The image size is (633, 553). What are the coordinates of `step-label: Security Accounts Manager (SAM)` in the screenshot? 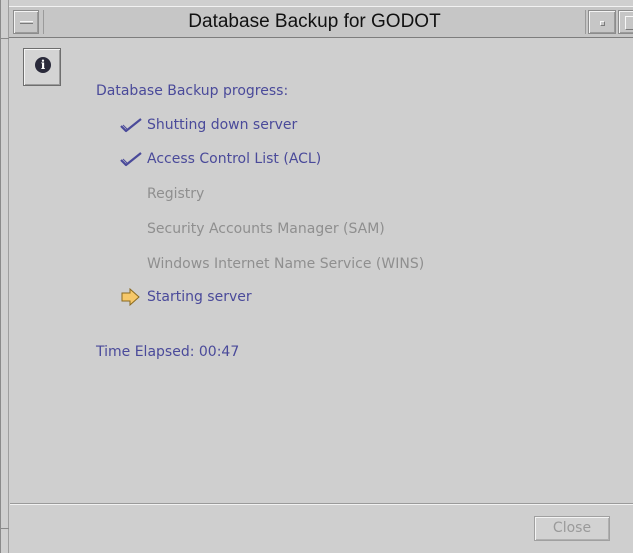 It's located at (266, 229).